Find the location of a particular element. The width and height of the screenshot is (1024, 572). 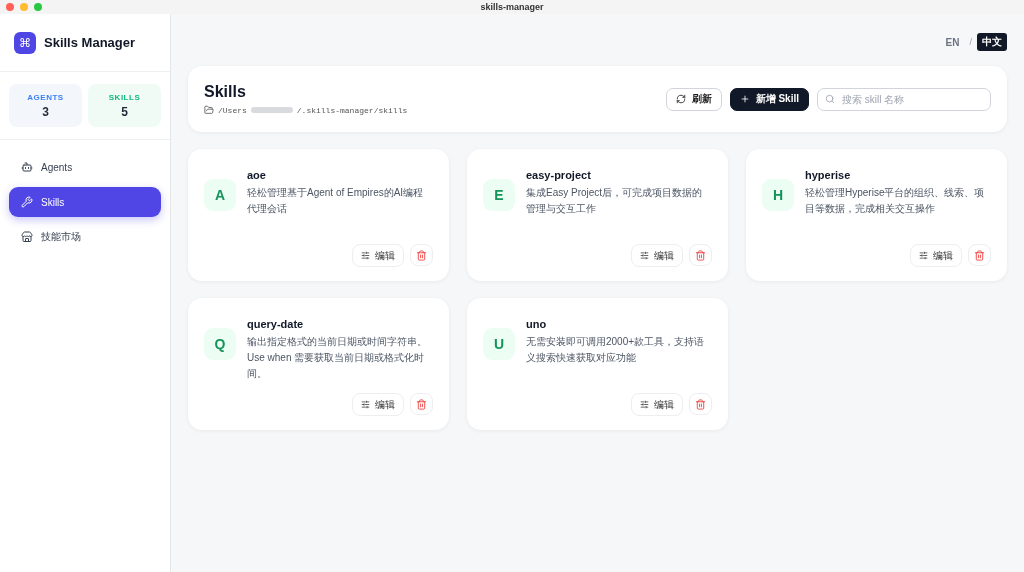

wrench-icon is located at coordinates (27, 202).